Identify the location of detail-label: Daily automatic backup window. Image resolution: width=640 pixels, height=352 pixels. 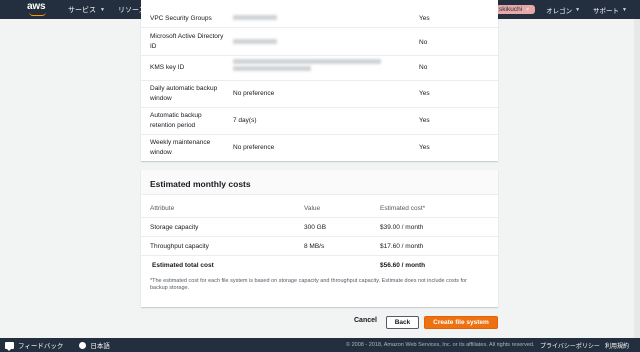
(184, 93).